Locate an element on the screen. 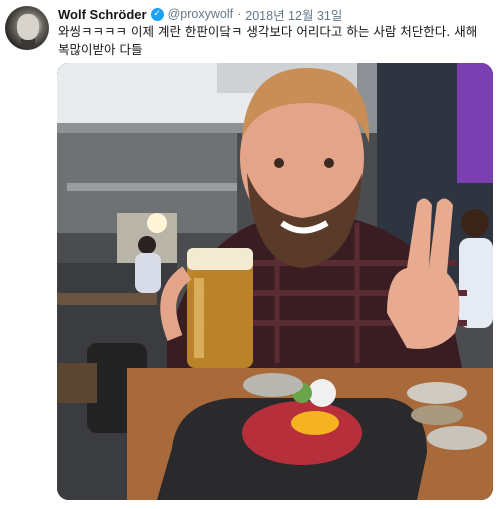 The width and height of the screenshot is (500, 509). tweet-date: 2018년 12월 31일 is located at coordinates (293, 14).